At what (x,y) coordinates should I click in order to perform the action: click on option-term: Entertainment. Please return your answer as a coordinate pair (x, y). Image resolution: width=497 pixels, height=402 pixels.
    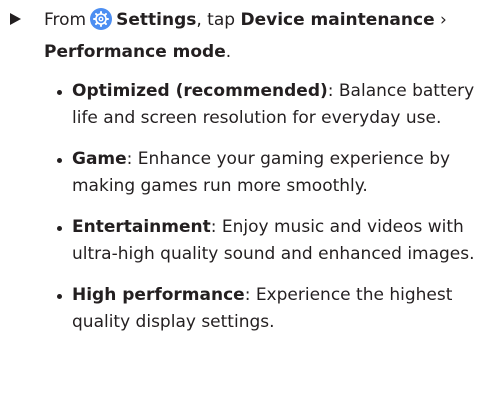
    Looking at the image, I should click on (141, 227).